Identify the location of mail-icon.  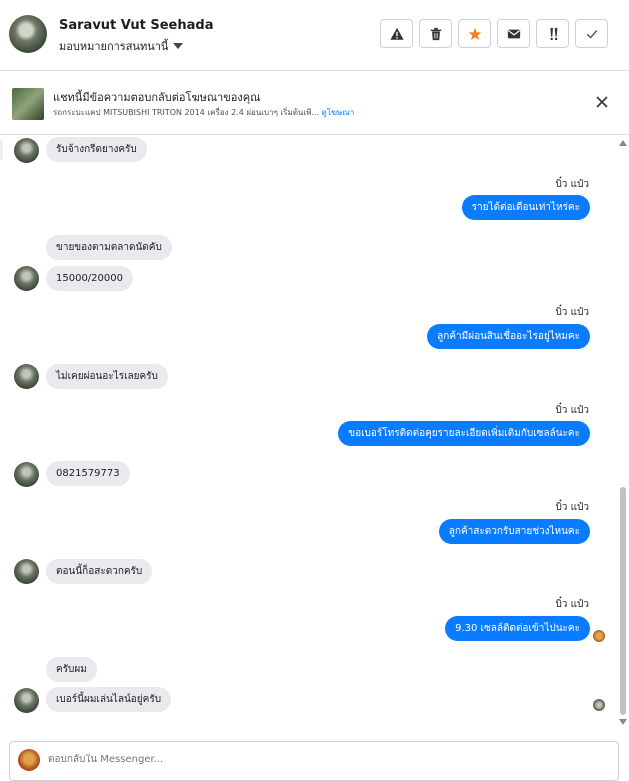
(513, 33).